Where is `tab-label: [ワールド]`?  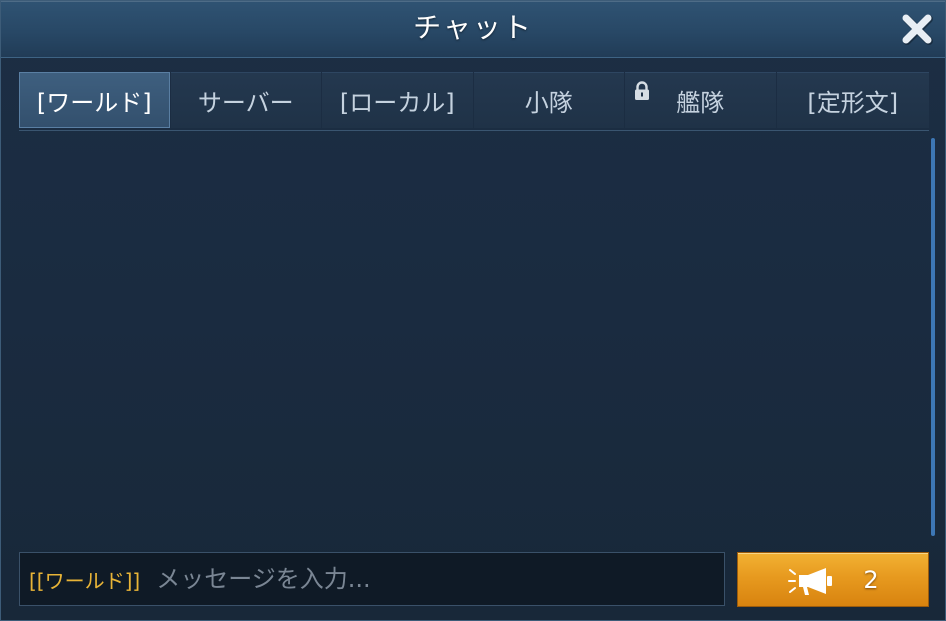
tab-label: [ワールド] is located at coordinates (94, 102).